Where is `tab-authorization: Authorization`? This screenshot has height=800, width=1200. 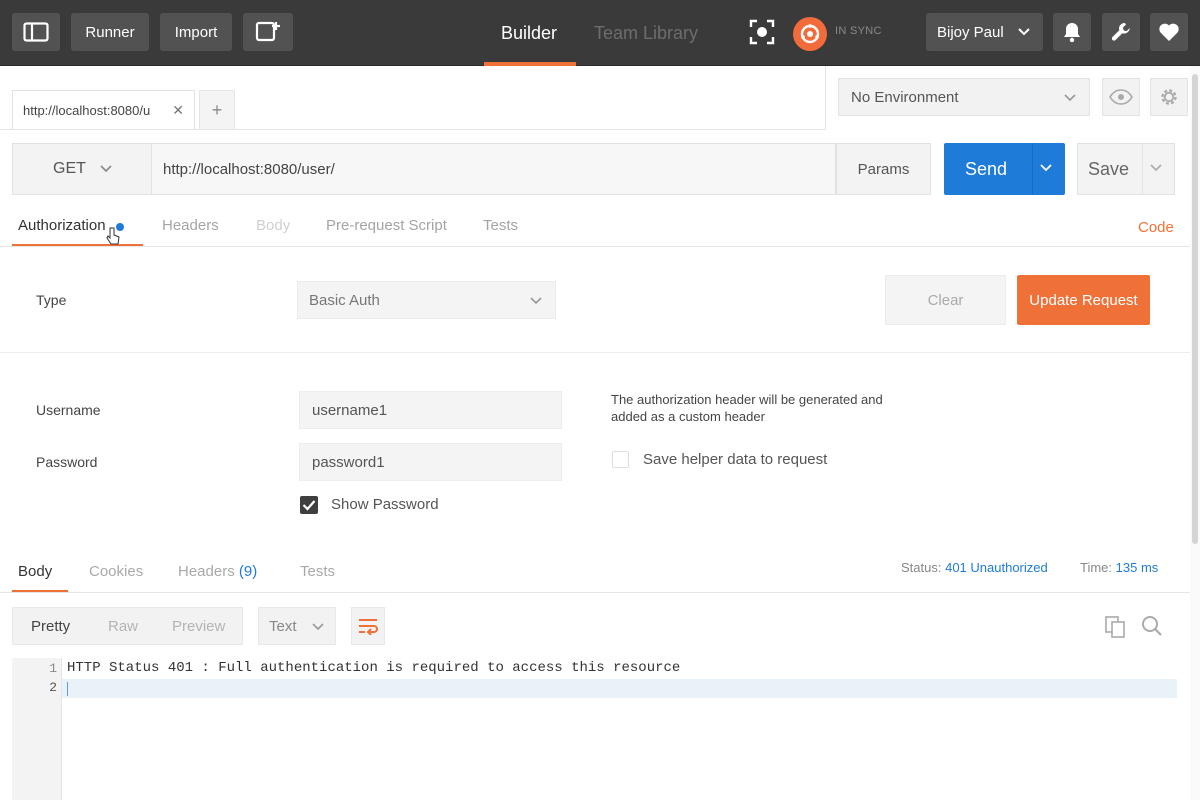
tab-authorization: Authorization is located at coordinates (62, 225).